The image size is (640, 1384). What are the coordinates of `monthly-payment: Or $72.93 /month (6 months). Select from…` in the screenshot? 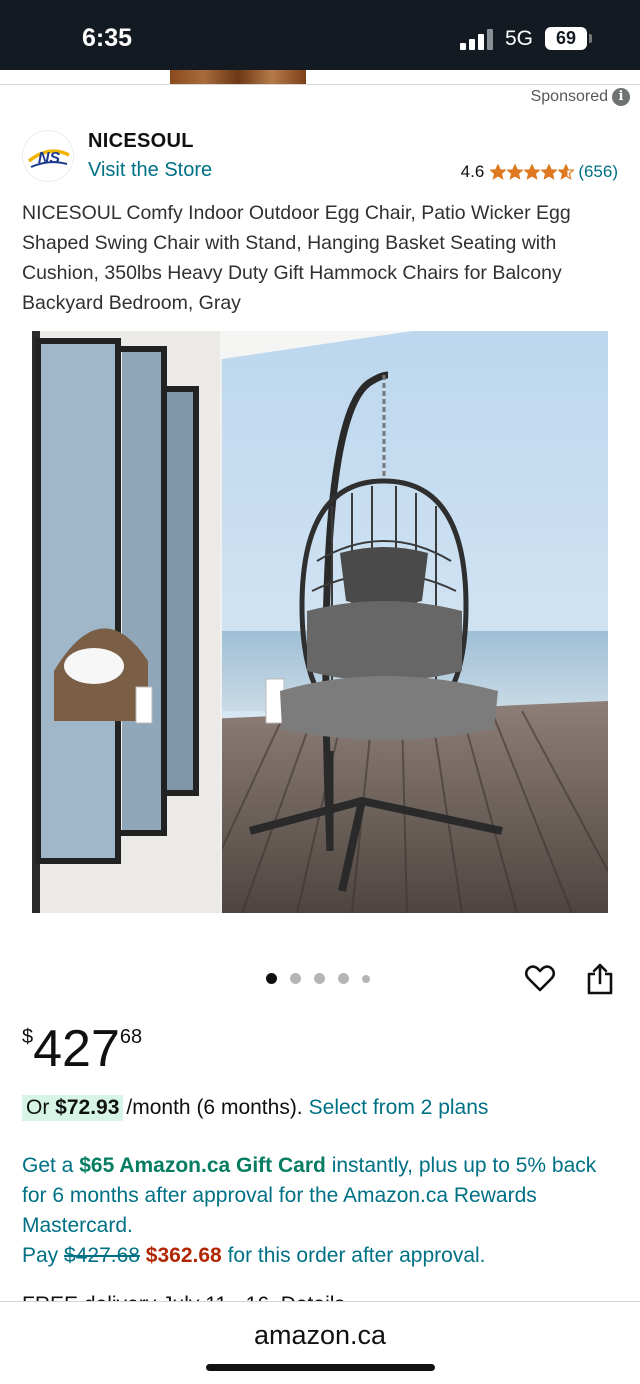 It's located at (255, 1108).